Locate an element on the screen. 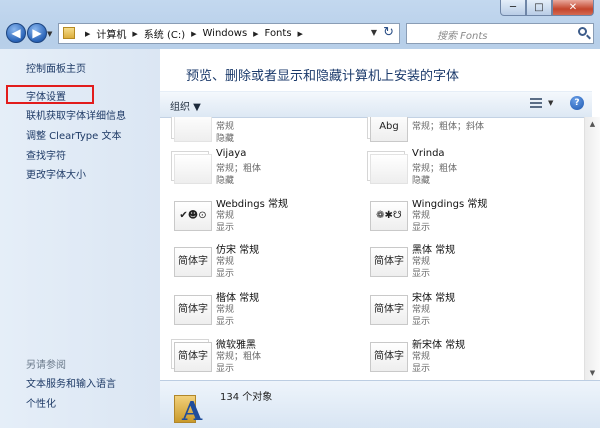  link-change-font-size: 更改字体大小 is located at coordinates (56, 173).